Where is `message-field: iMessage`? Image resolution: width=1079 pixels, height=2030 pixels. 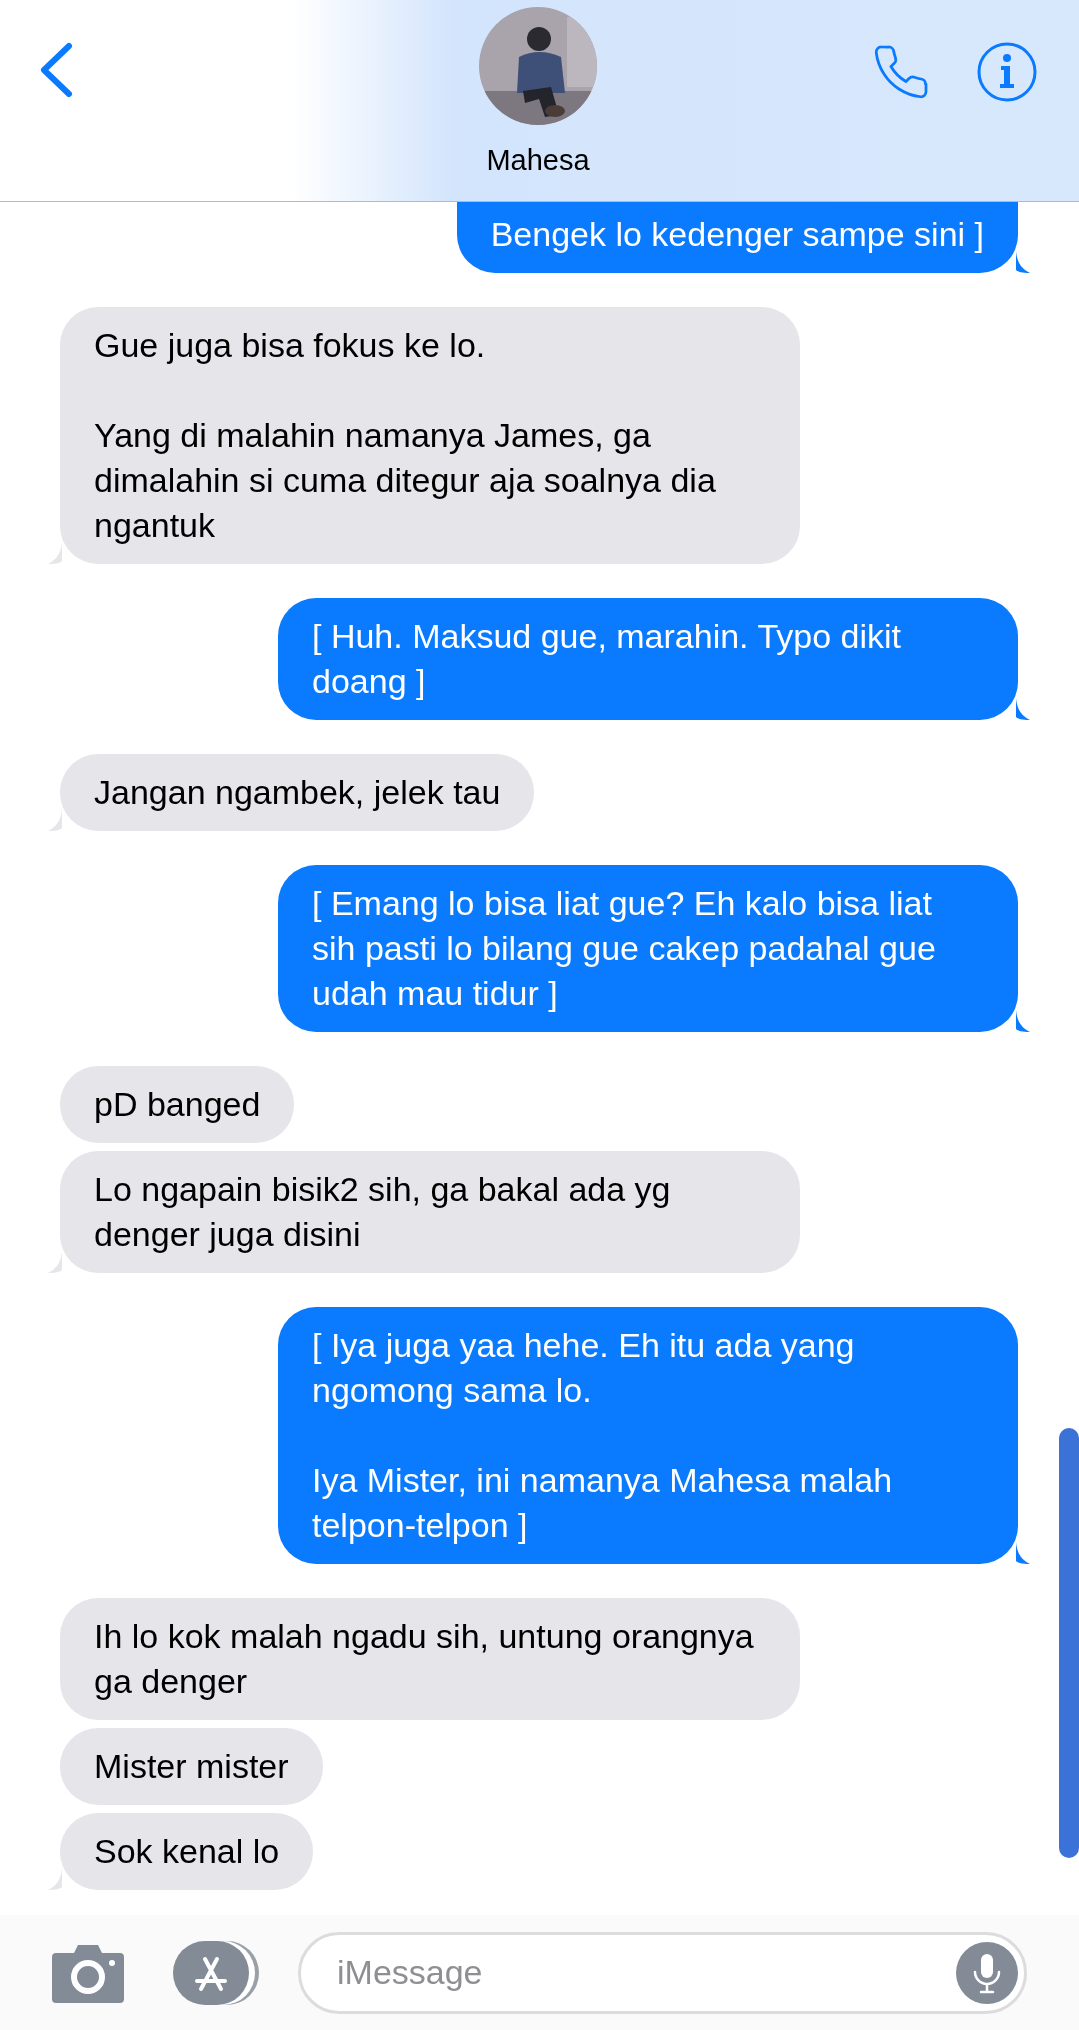
message-field: iMessage is located at coordinates (662, 1972).